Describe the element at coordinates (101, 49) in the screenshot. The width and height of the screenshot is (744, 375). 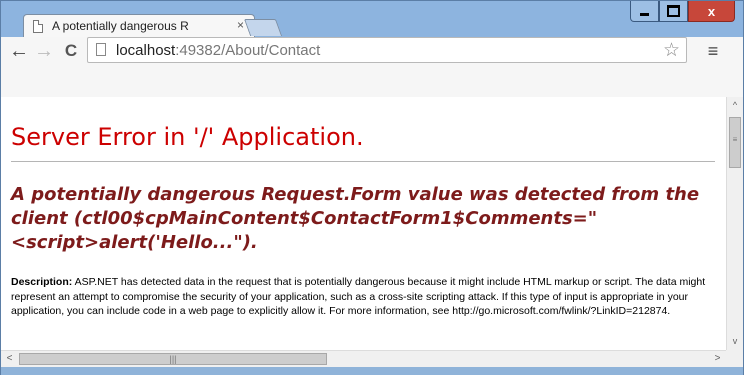
I see `page-info-icon` at that location.